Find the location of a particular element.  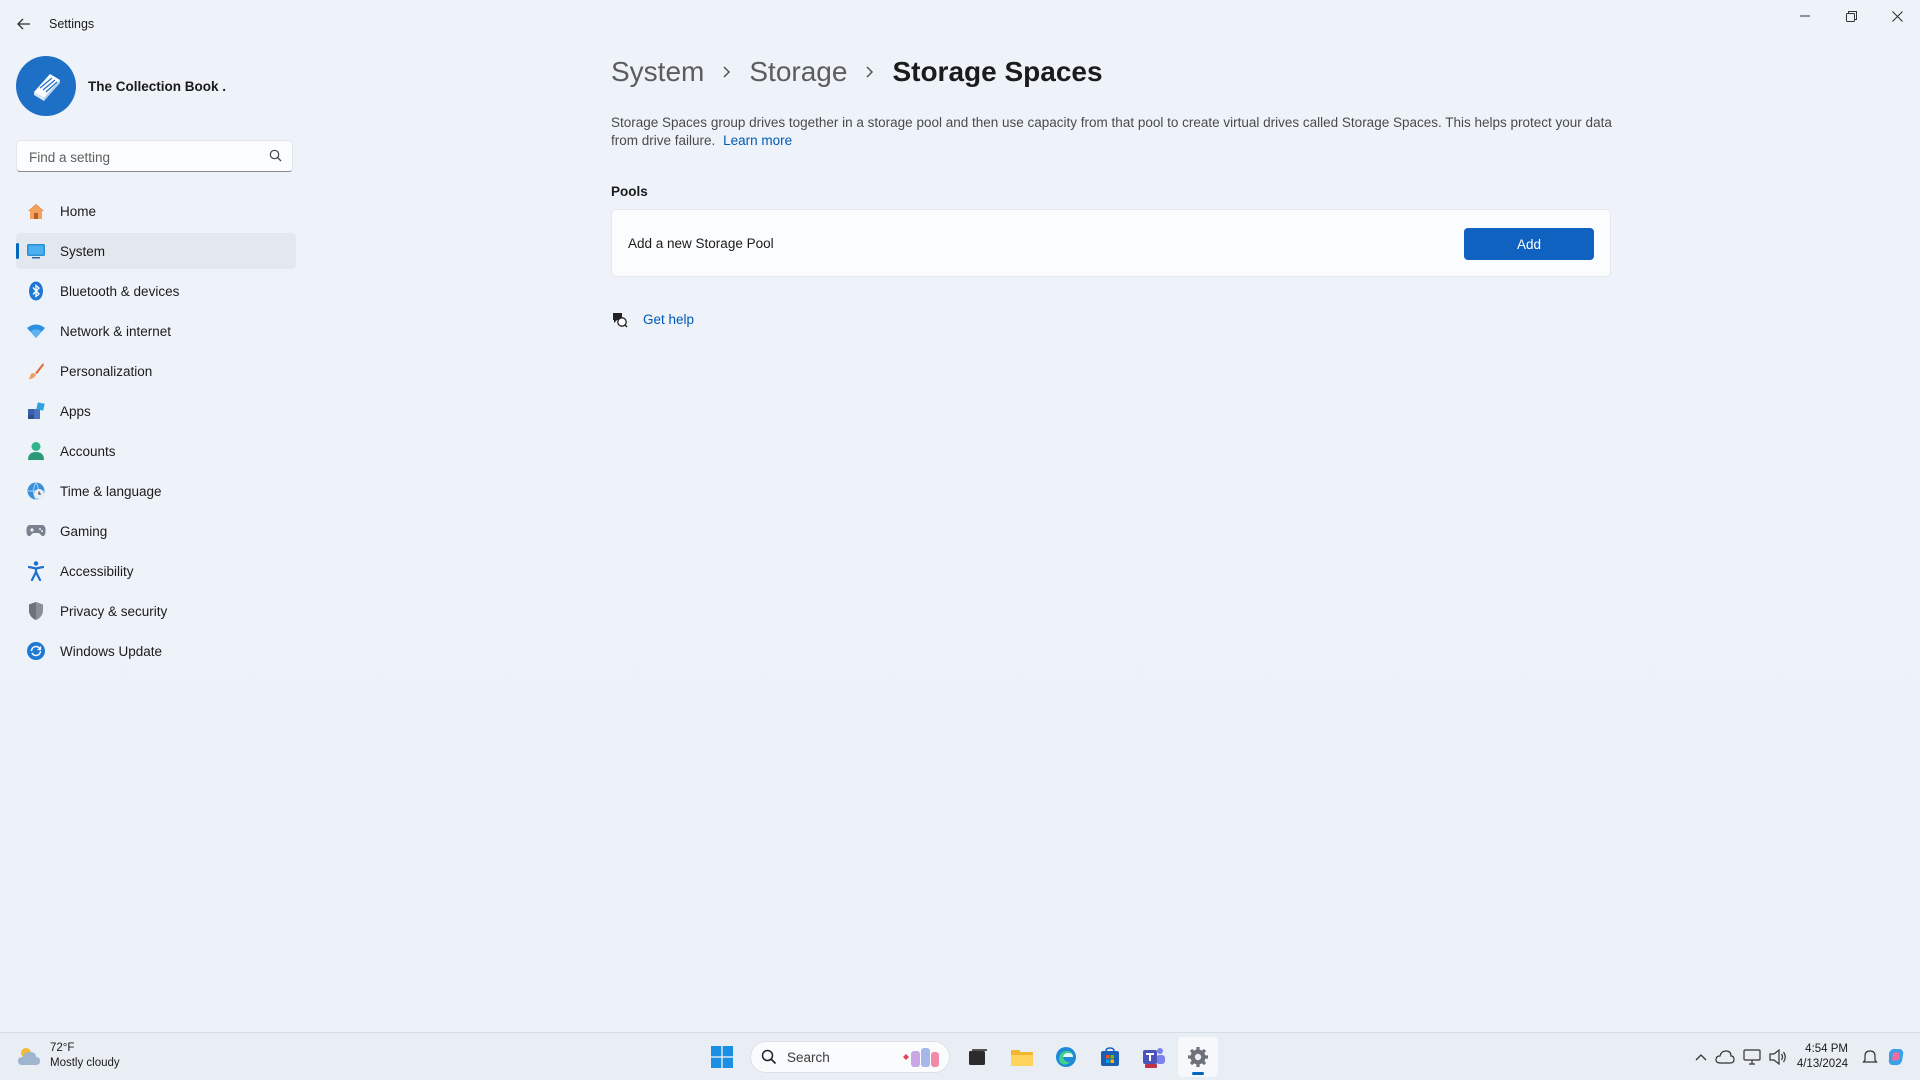

sidebar-item-privacy-security: Privacy & security is located at coordinates (156, 611).